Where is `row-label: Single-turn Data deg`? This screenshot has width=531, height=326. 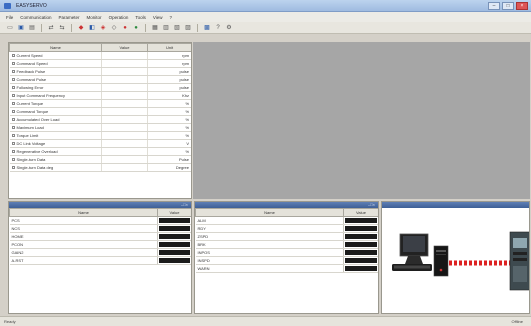
row-label: Single-turn Data deg is located at coordinates (35, 167).